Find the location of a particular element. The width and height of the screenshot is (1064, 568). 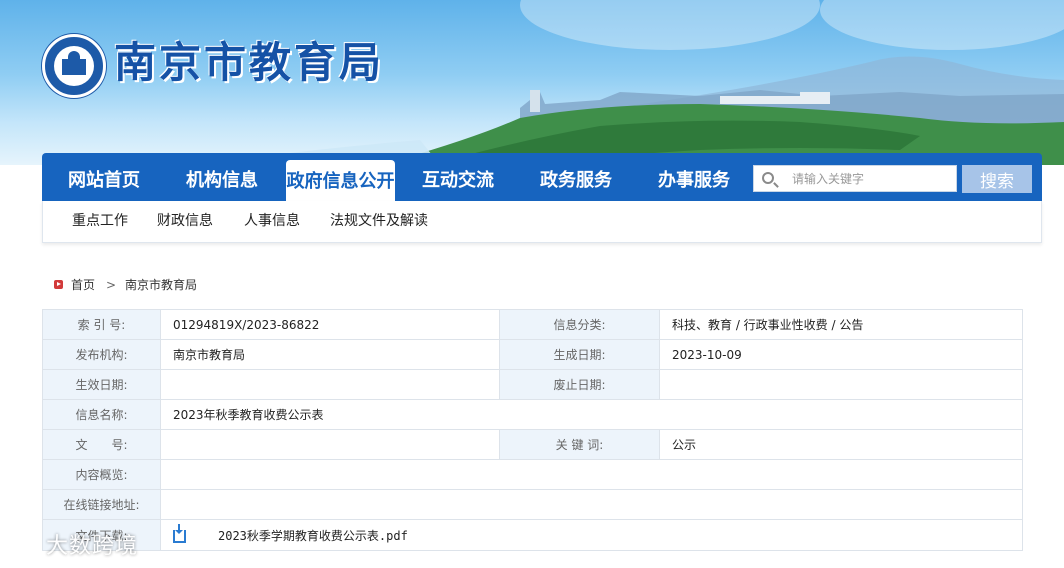

category-value: 科技、教育 / 行政事业性收费 / 公告 is located at coordinates (841, 324).